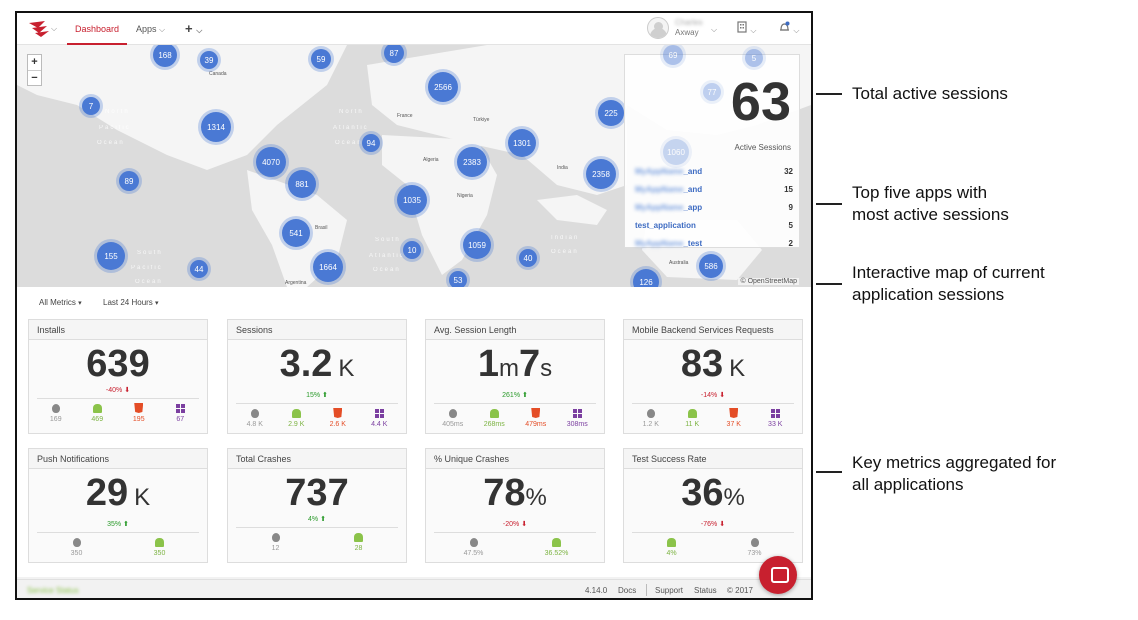  I want to click on caret-down-icon: ▾, so click(80, 303).